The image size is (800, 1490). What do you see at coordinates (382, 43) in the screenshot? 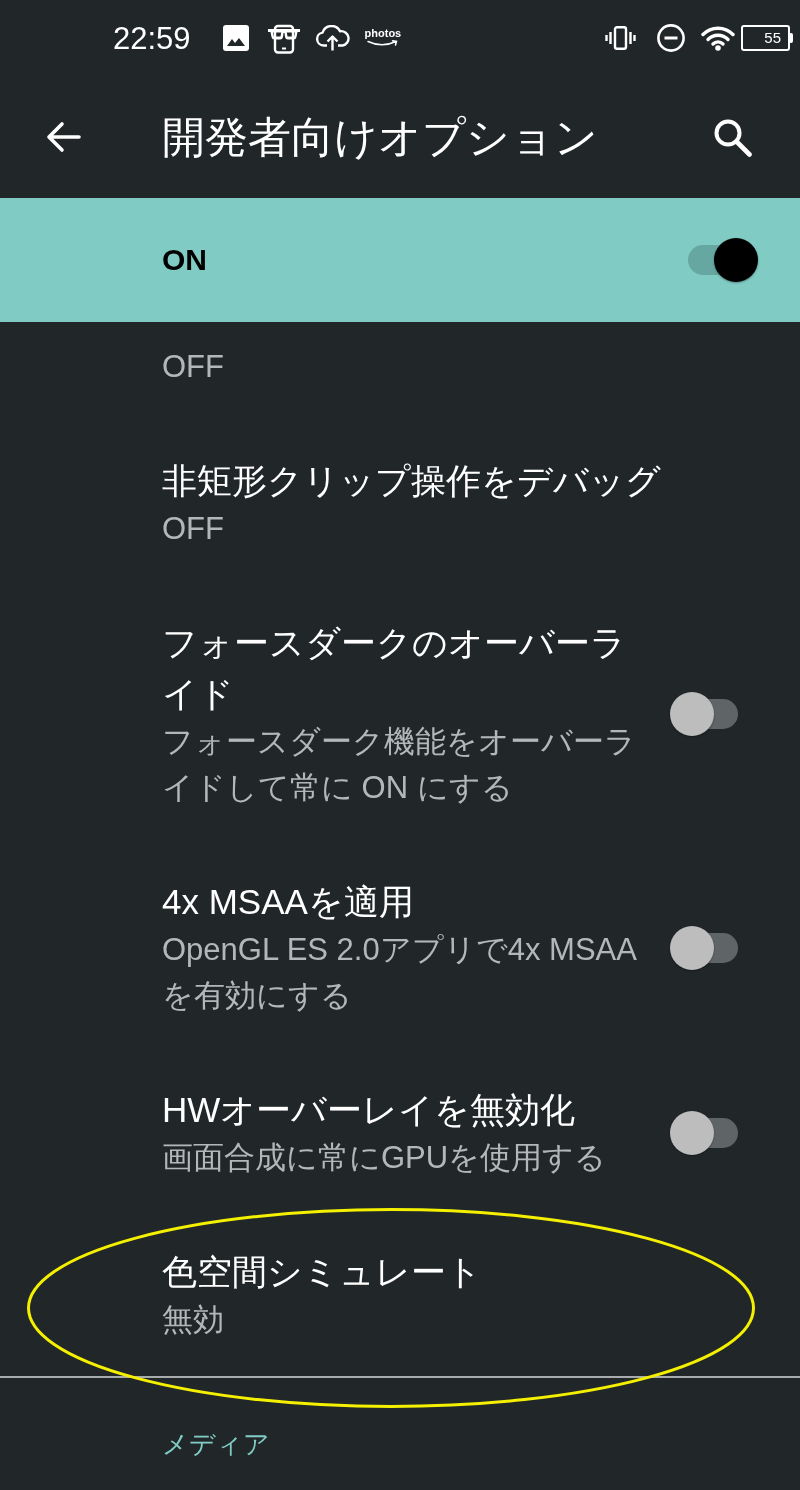
I see `smile-arrow-icon` at bounding box center [382, 43].